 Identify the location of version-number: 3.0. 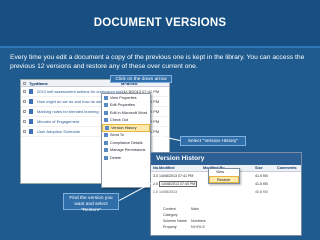
(155, 176).